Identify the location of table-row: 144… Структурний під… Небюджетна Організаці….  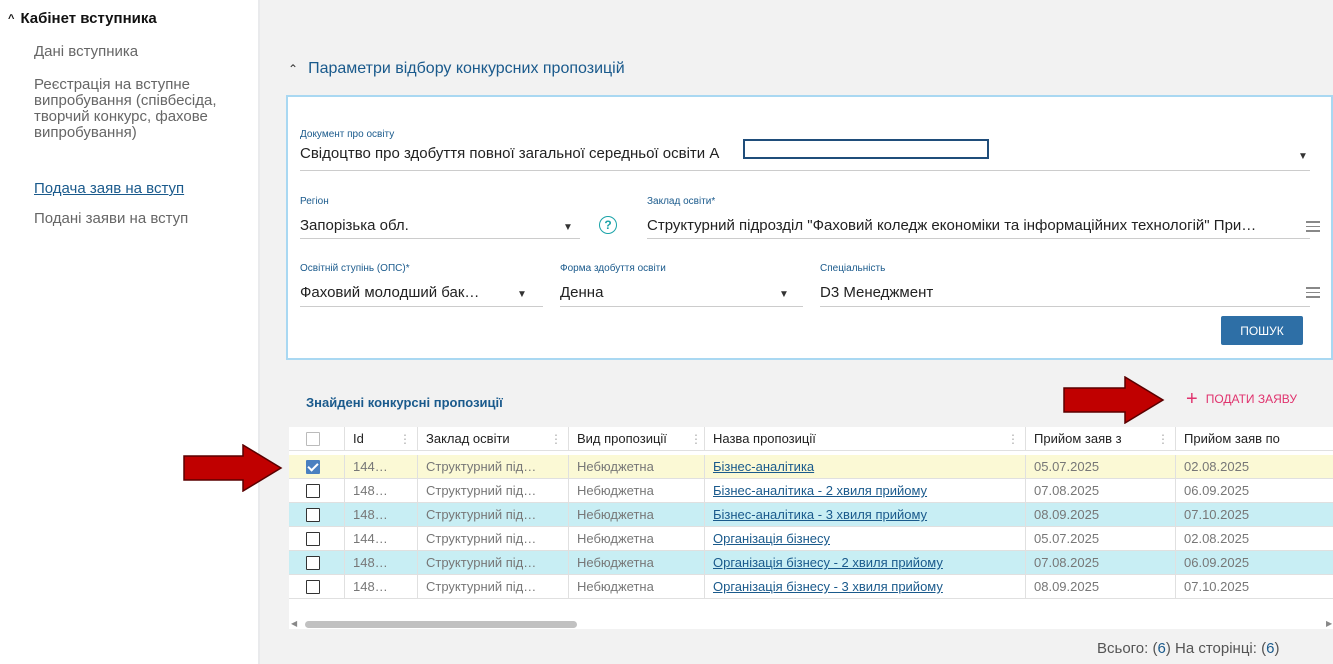
(811, 539).